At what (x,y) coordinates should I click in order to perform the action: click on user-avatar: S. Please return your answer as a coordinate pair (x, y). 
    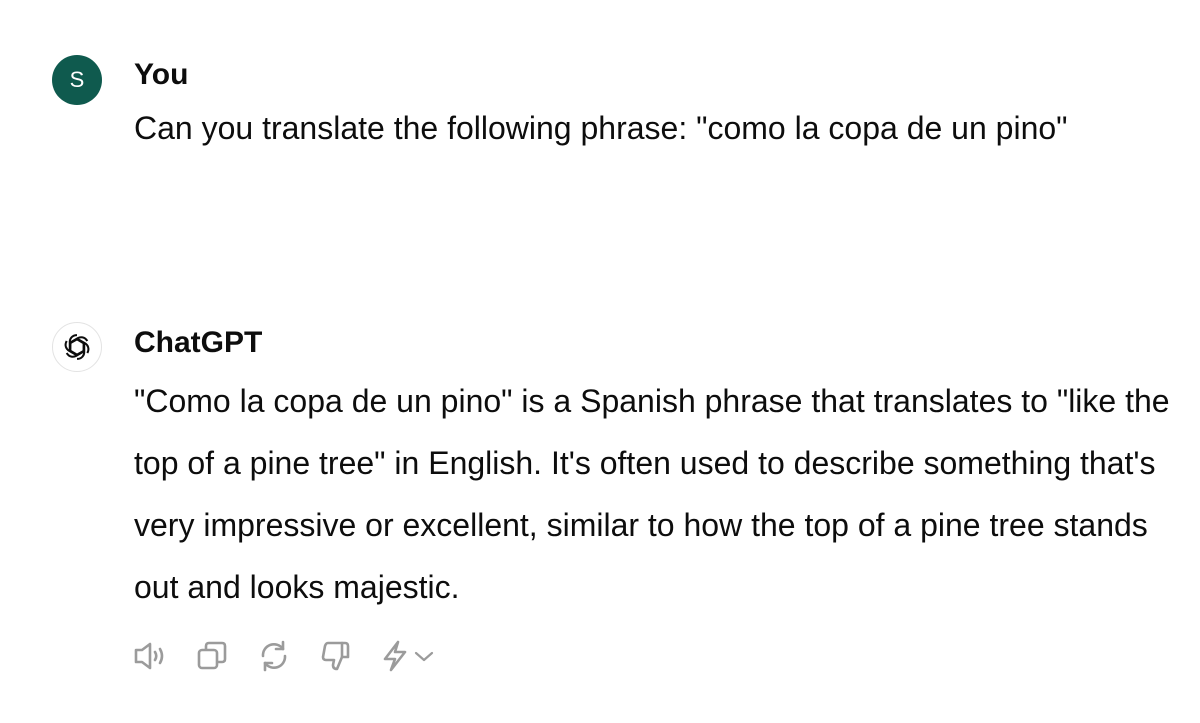
    Looking at the image, I should click on (77, 80).